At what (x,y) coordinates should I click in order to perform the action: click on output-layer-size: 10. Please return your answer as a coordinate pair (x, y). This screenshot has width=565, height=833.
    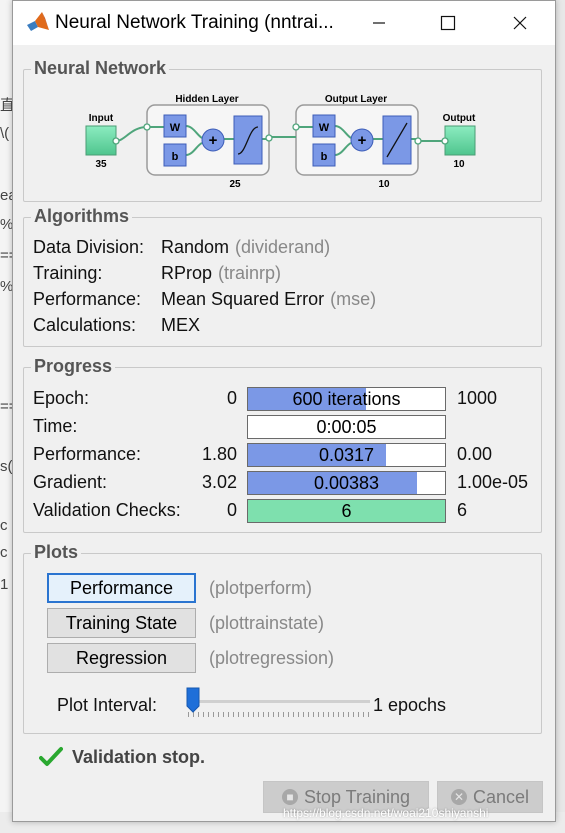
    Looking at the image, I should click on (384, 184).